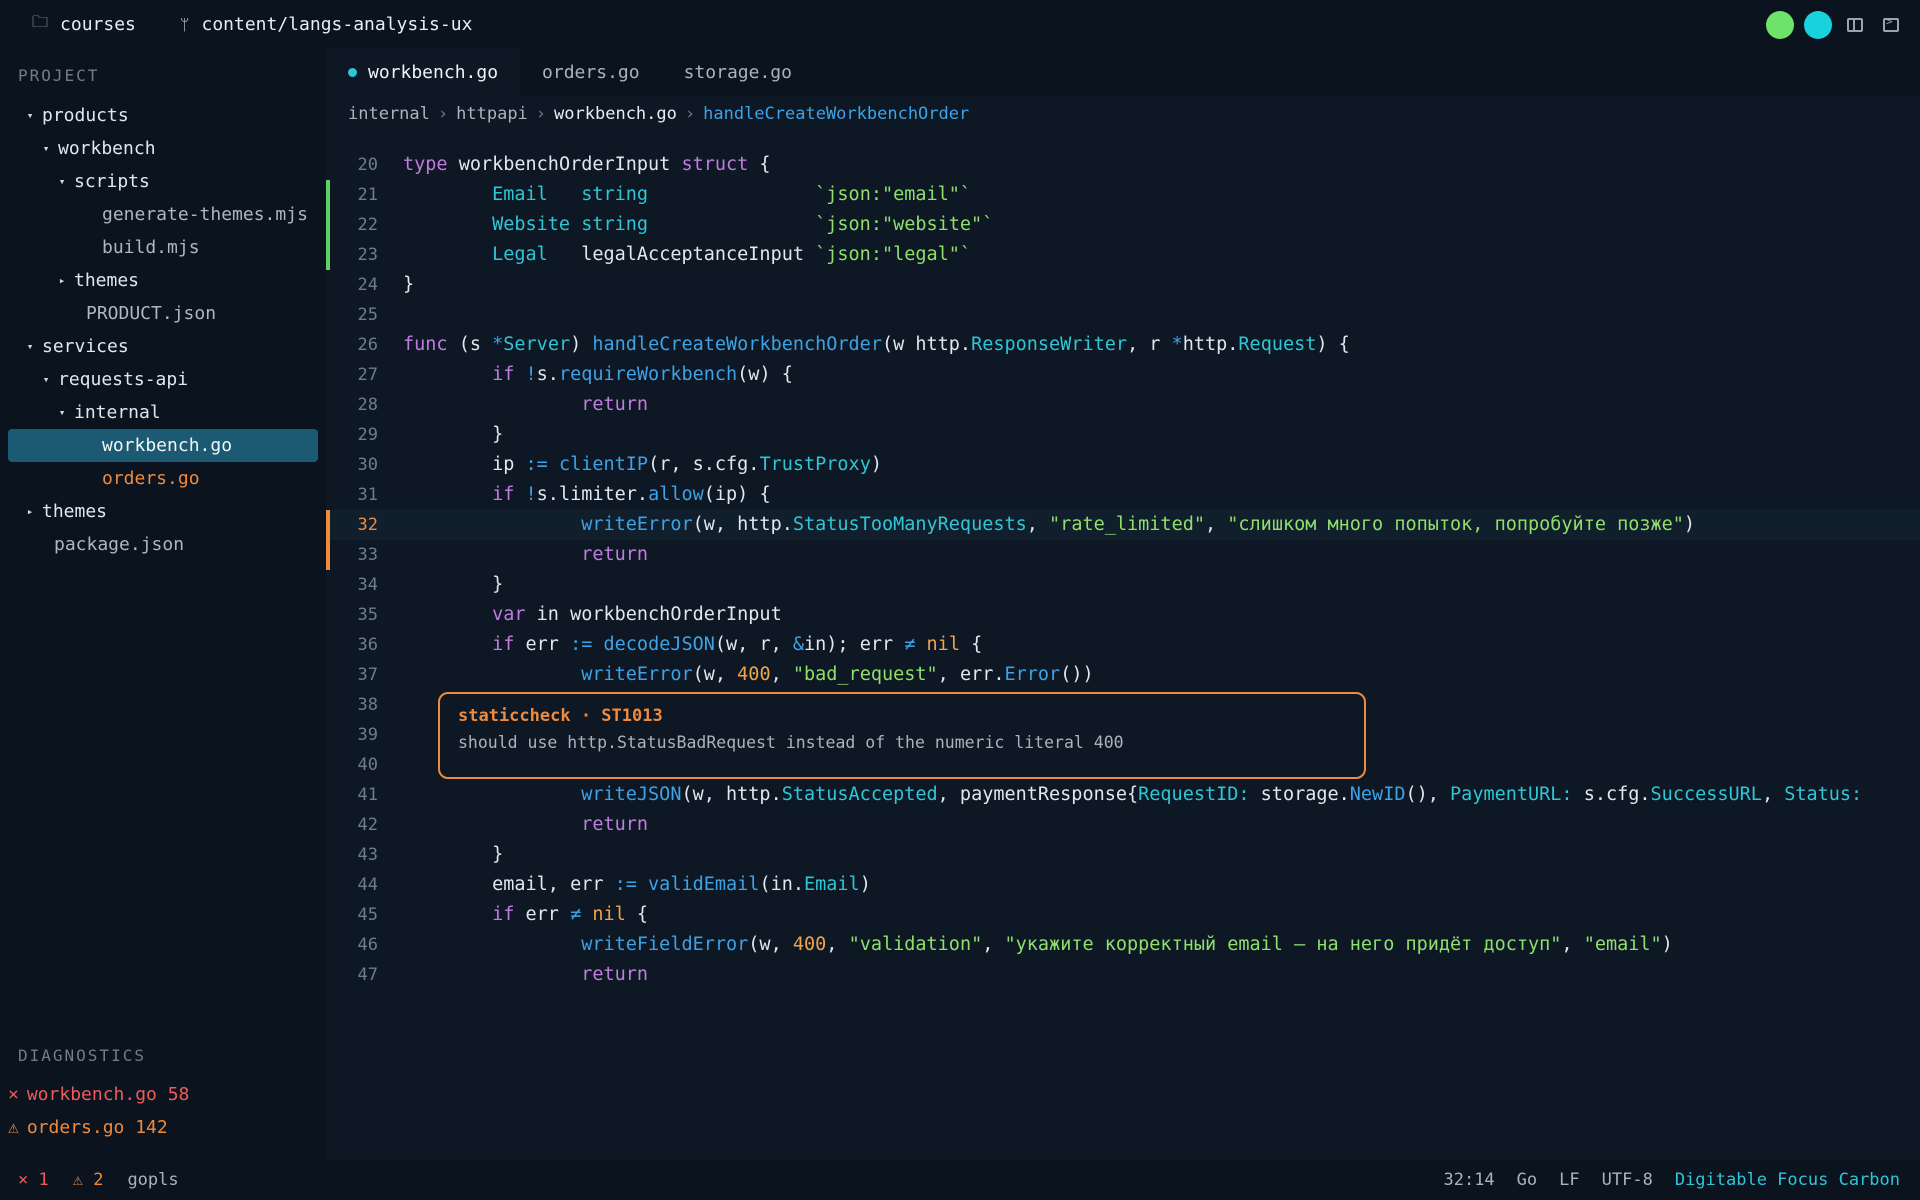  I want to click on tree-file: build.mjs, so click(163, 247).